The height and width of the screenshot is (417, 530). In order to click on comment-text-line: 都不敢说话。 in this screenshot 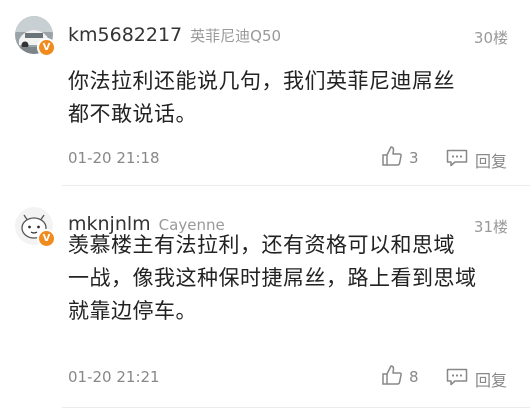, I will do `click(132, 114)`.